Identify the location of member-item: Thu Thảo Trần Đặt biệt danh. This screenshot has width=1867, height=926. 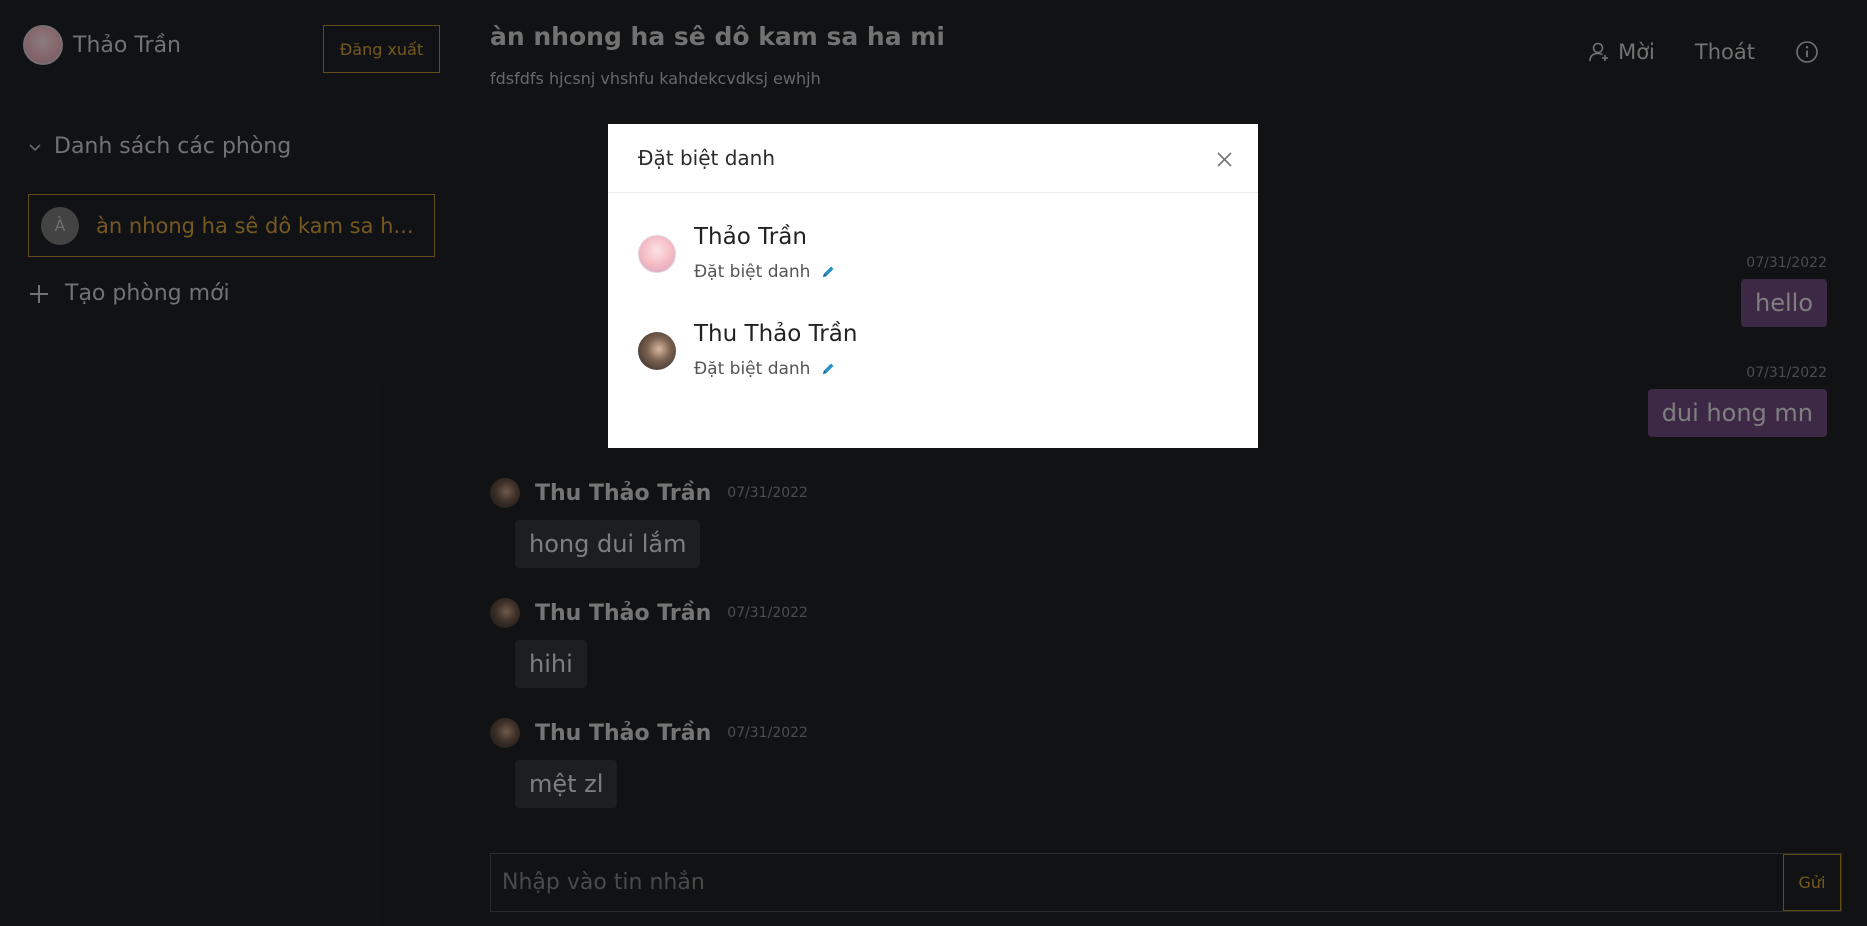
(732, 350).